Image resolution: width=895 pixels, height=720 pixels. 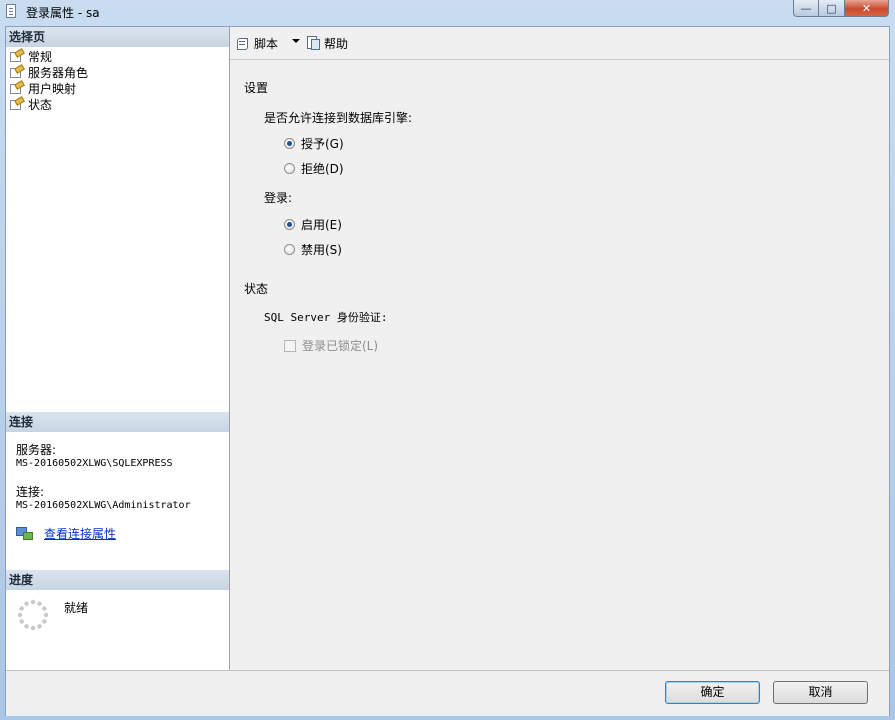 What do you see at coordinates (322, 144) in the screenshot?
I see `grant-label: 授予(G)` at bounding box center [322, 144].